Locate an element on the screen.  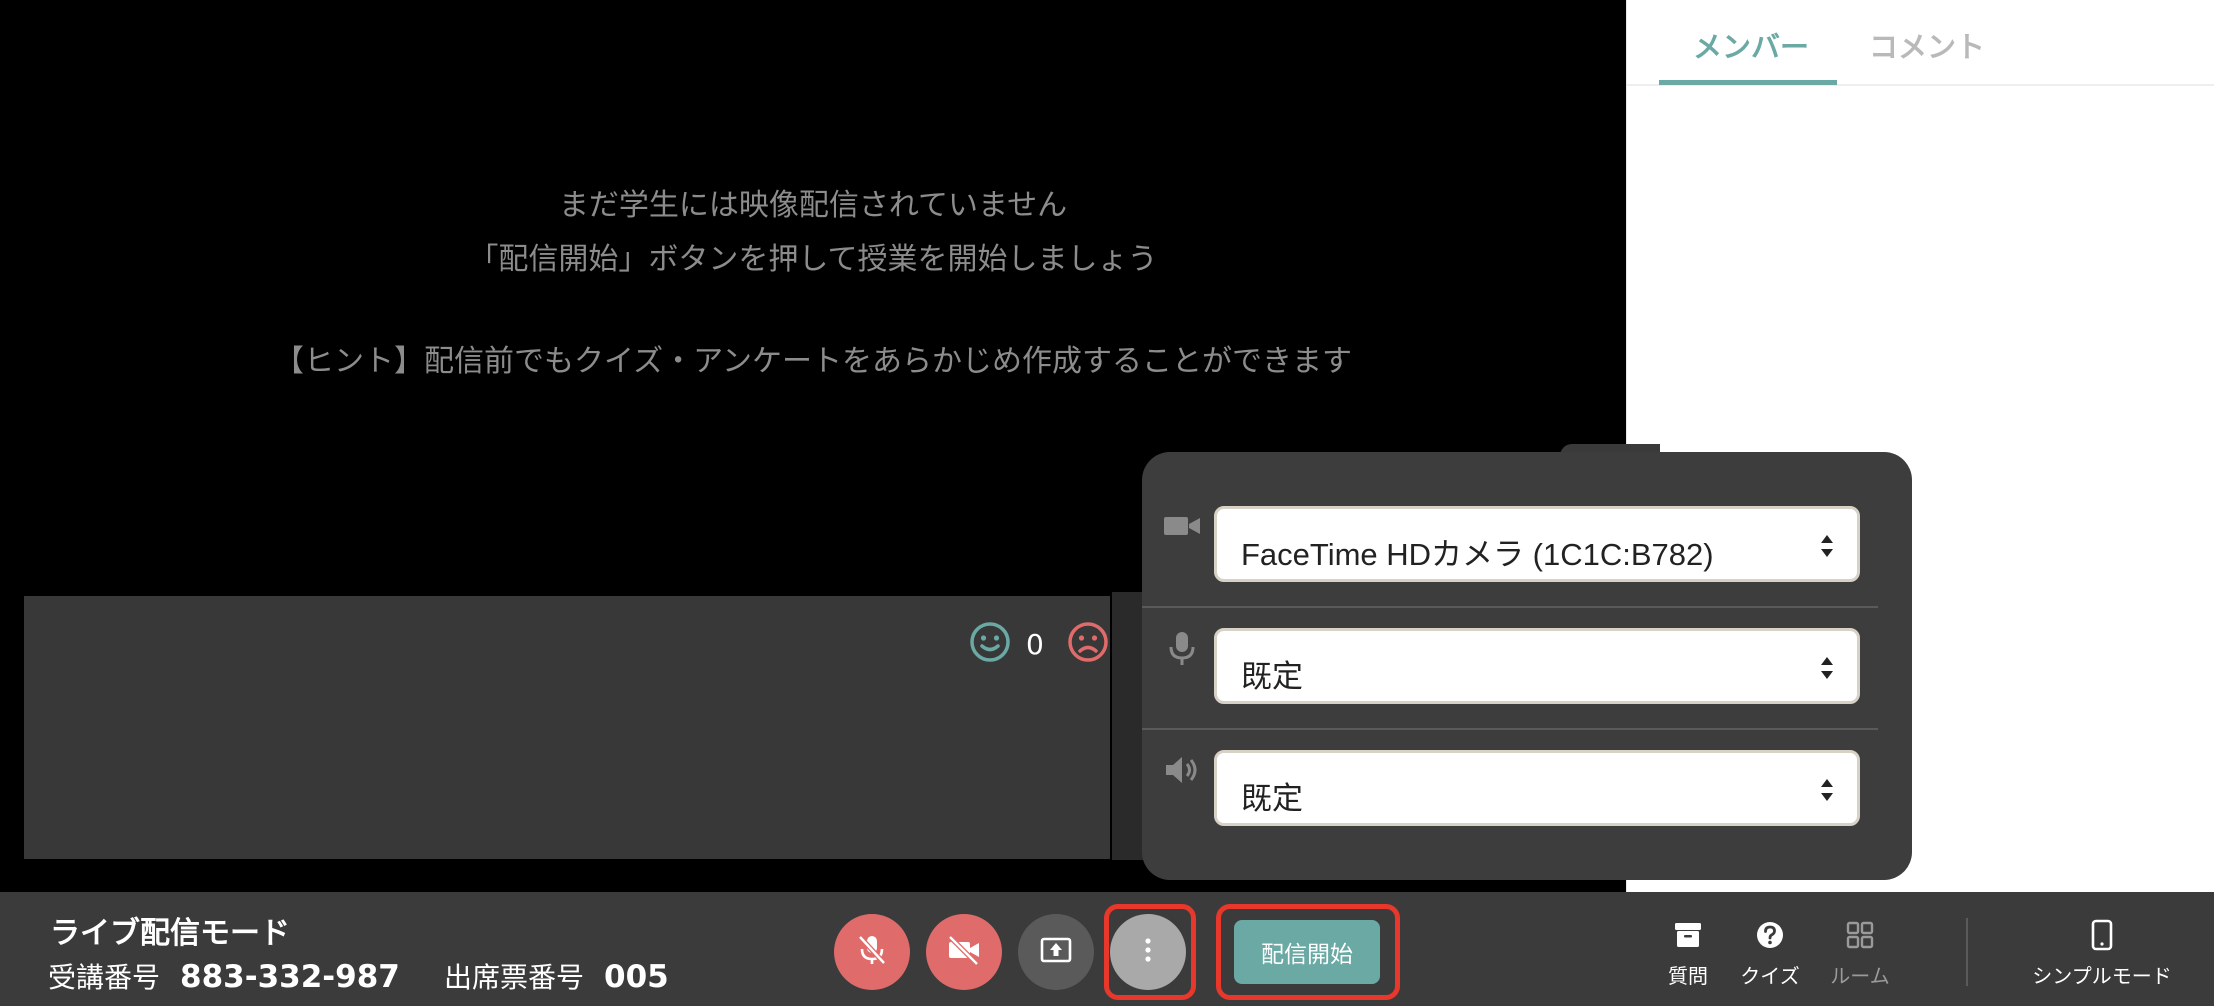
camera-row: FaceTime HDカメラ (1C1C:B782) is located at coordinates (1527, 517).